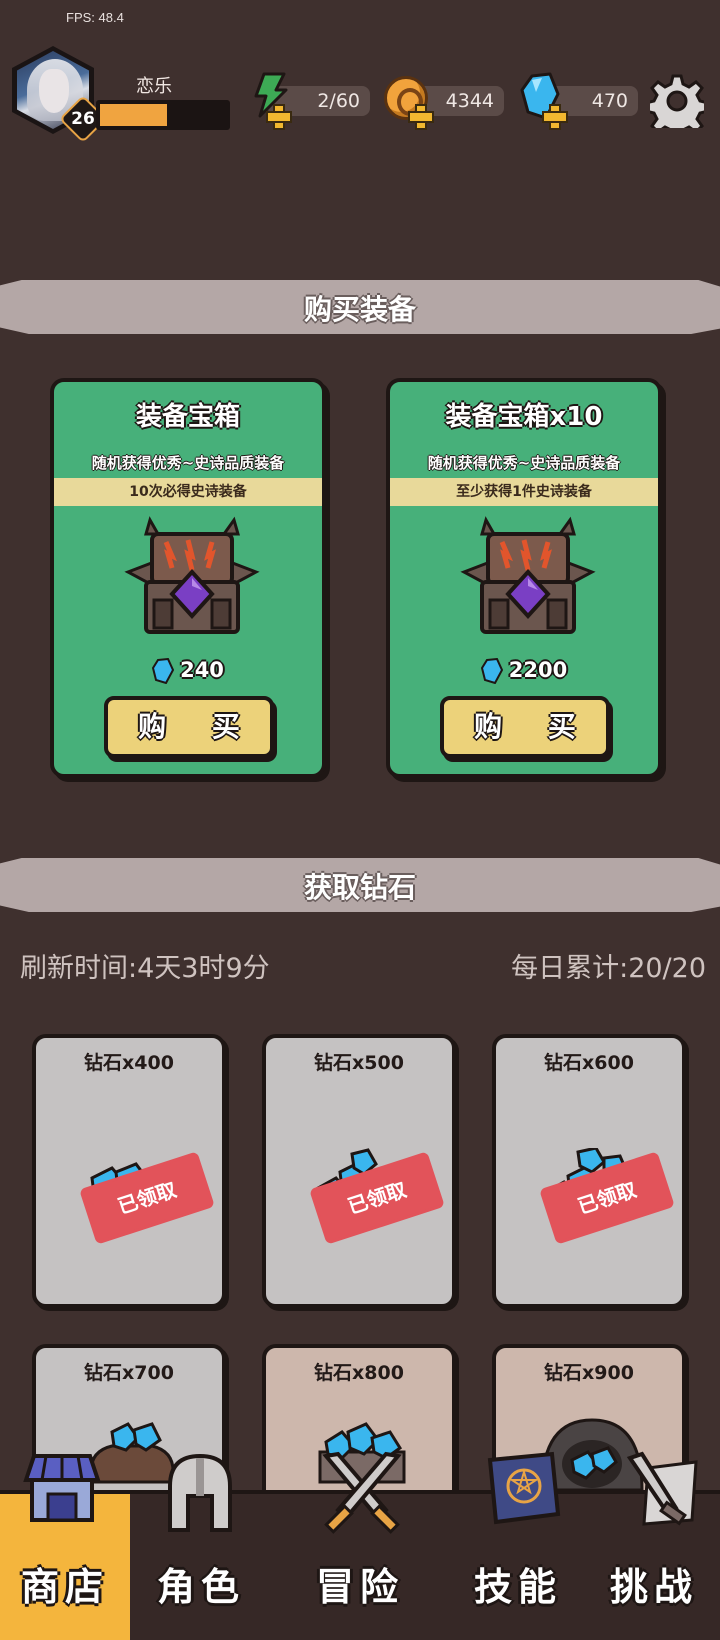 This screenshot has height=1640, width=720. I want to click on section-title-gems: 获取钻石, so click(359, 887).